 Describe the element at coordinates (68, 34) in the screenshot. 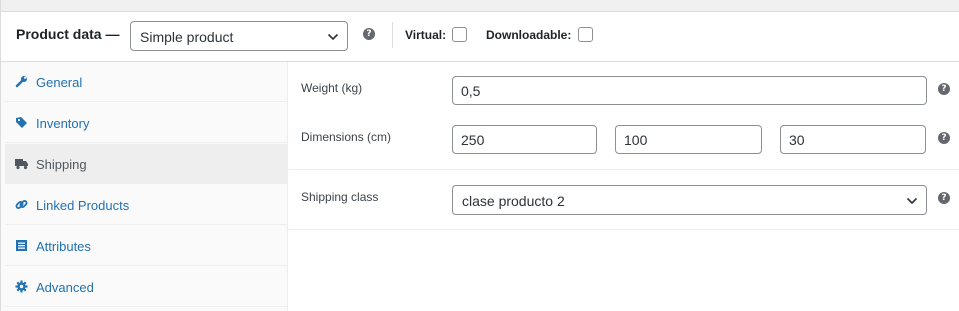

I see `panel-title: Product data —` at that location.